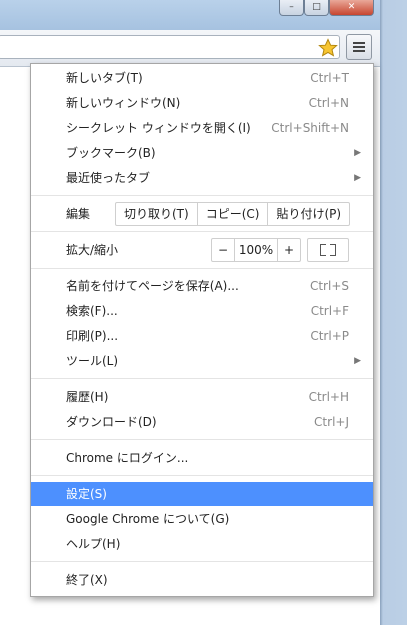 This screenshot has width=407, height=625. What do you see at coordinates (158, 128) in the screenshot?
I see `menu-item-label: シークレット ウィンドウを開く(I)` at bounding box center [158, 128].